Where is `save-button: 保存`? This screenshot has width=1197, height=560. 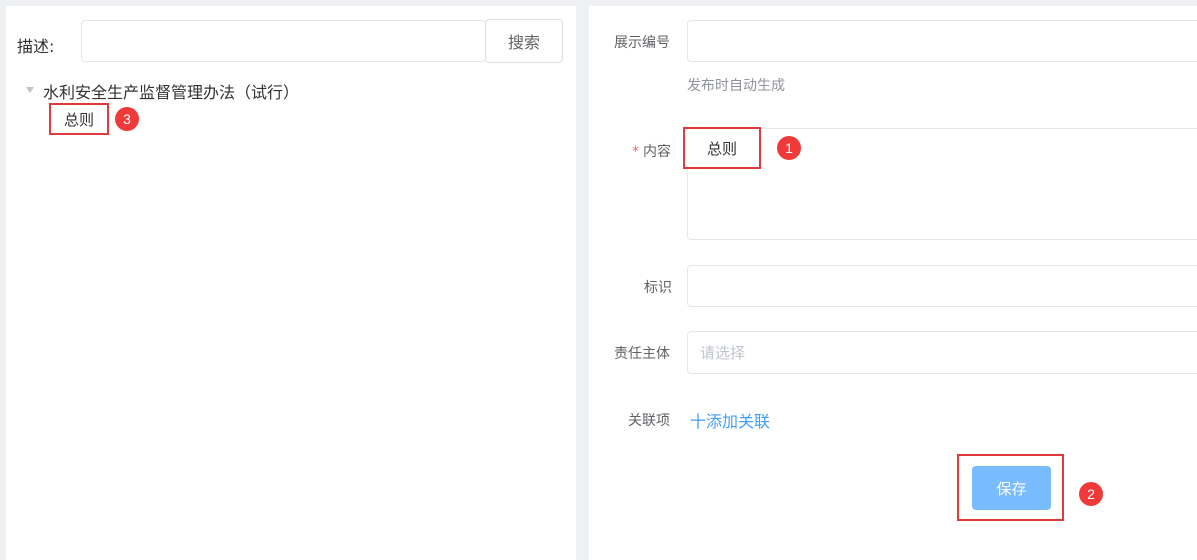 save-button: 保存 is located at coordinates (1011, 488).